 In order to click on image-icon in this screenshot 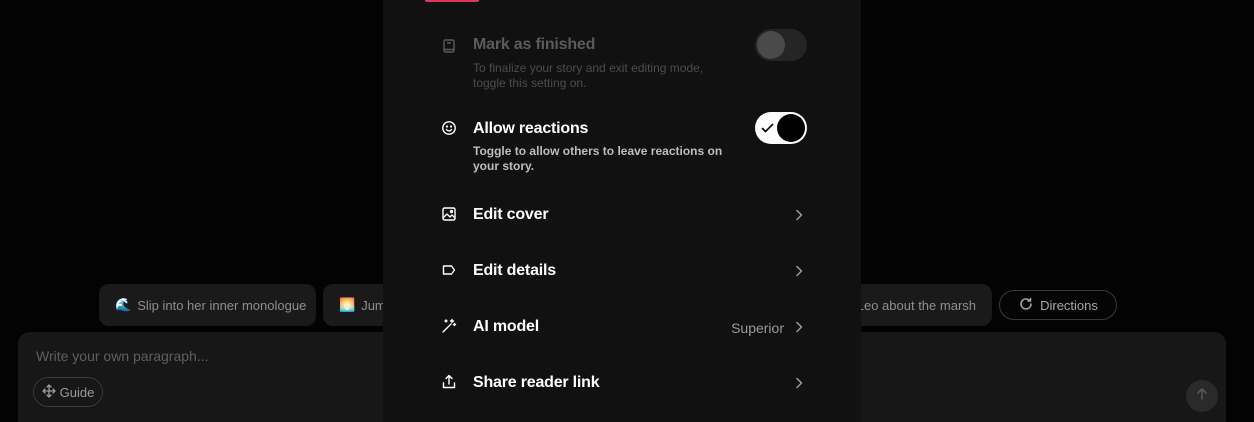, I will do `click(449, 214)`.